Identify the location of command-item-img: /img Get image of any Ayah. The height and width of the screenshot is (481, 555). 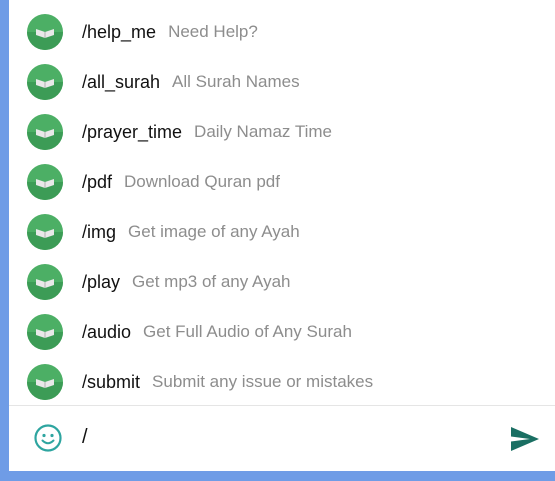
(282, 232).